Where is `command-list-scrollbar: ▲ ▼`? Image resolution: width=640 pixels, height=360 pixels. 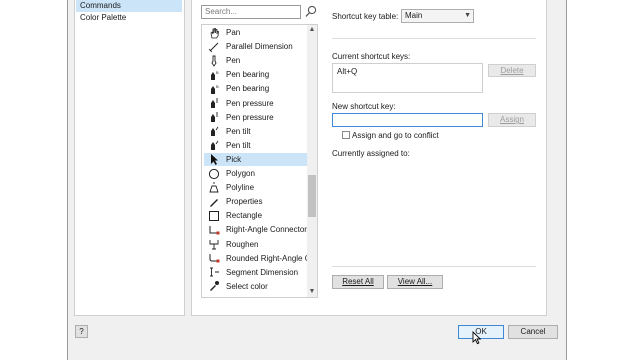 command-list-scrollbar: ▲ ▼ is located at coordinates (312, 161).